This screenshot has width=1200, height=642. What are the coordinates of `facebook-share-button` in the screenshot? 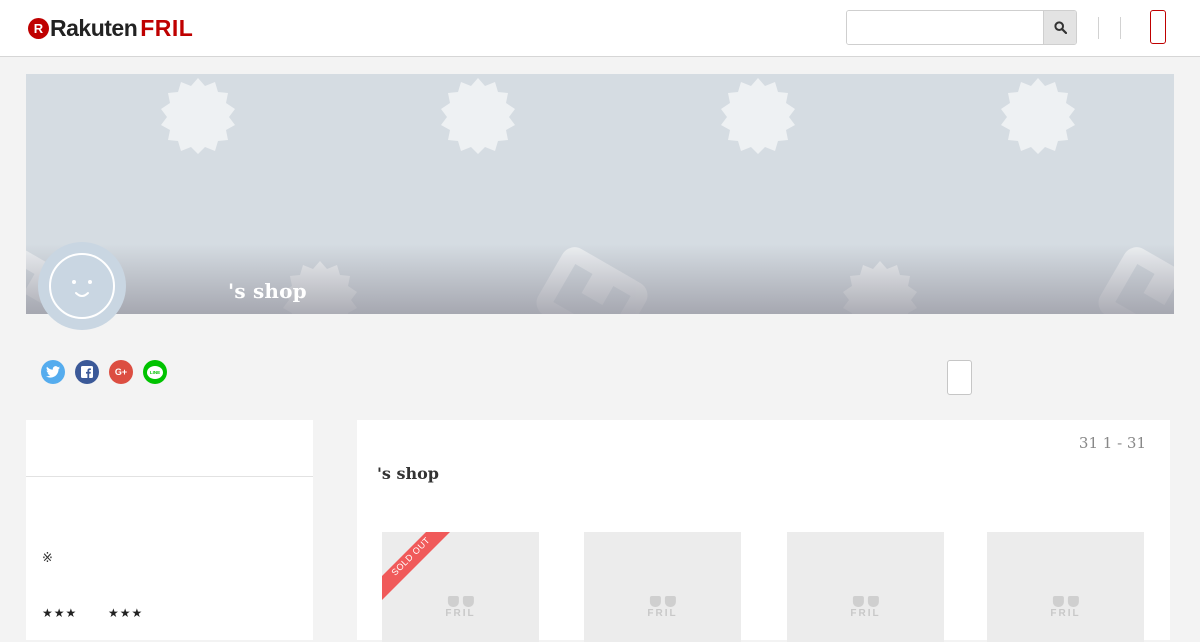 It's located at (87, 372).